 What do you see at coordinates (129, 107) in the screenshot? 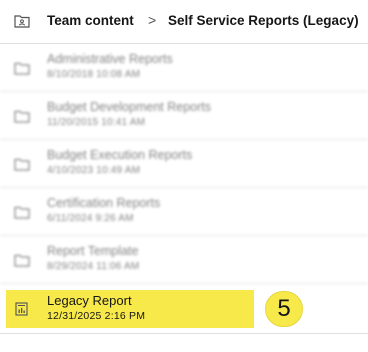
I see `item-name: Budget Development Reports` at bounding box center [129, 107].